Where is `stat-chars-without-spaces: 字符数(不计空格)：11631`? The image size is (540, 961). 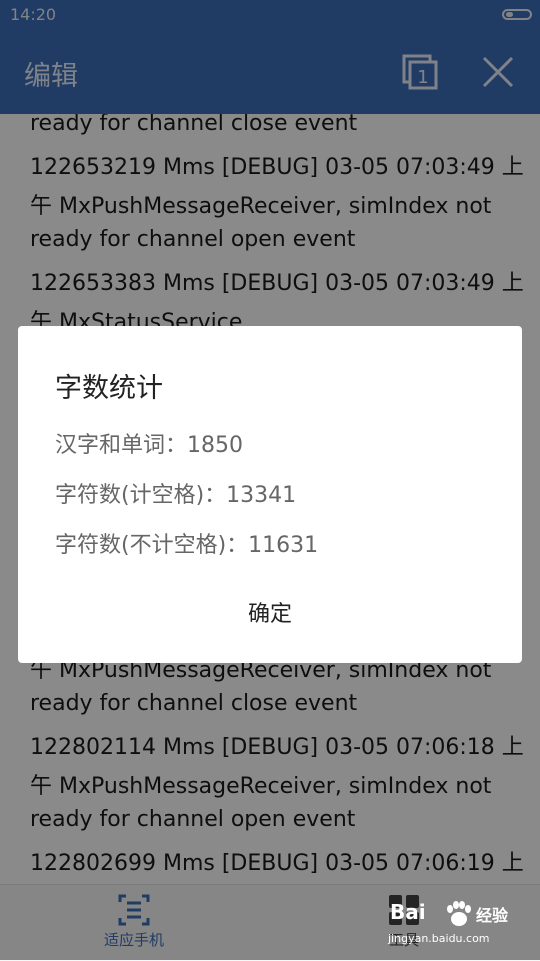 stat-chars-without-spaces: 字符数(不计空格)：11631 is located at coordinates (186, 543).